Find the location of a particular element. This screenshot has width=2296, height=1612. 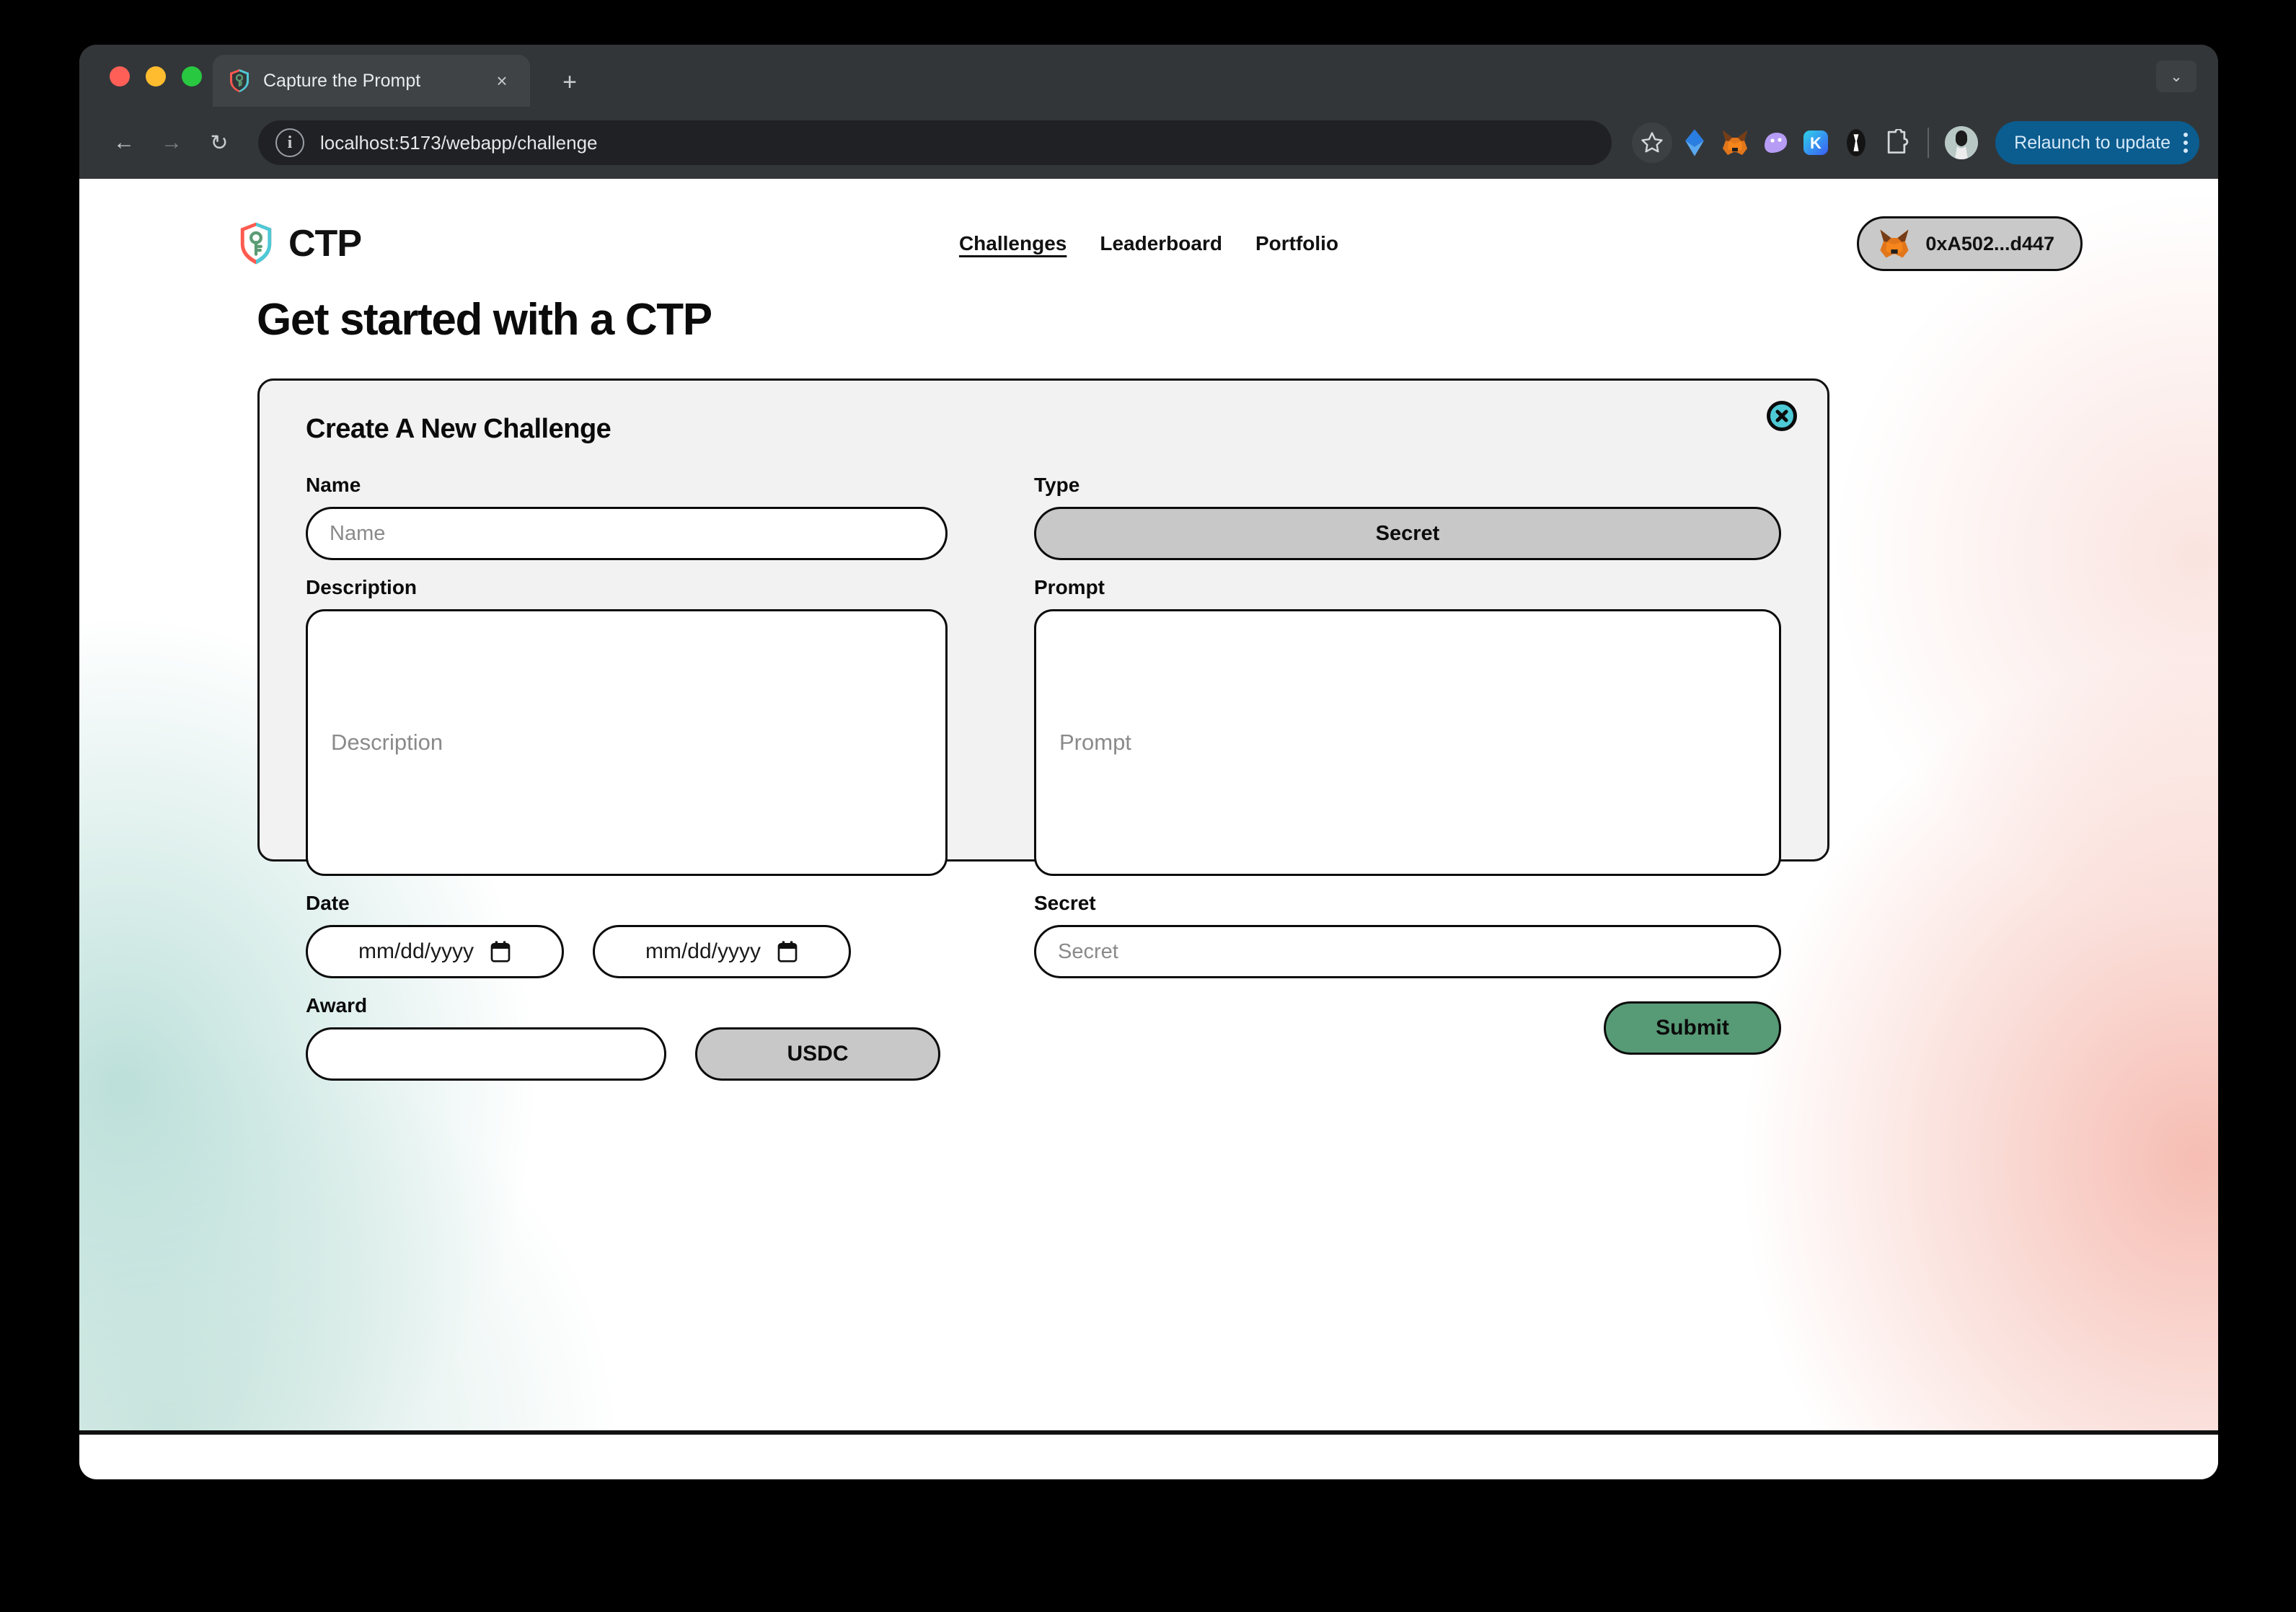

field-type: Type Secret is located at coordinates (1407, 517).